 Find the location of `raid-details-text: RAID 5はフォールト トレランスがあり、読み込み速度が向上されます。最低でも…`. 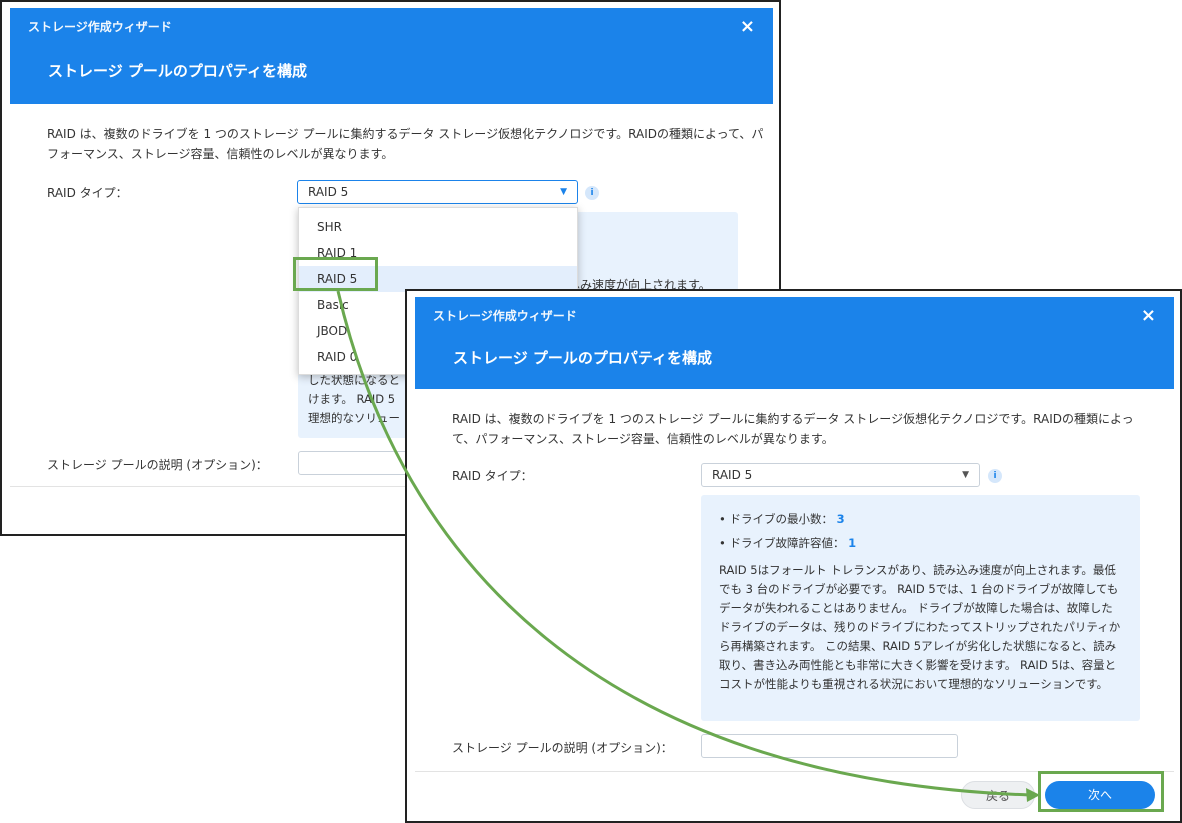

raid-details-text: RAID 5はフォールト トレランスがあり、読み込み速度が向上されます。最低でも… is located at coordinates (920, 627).